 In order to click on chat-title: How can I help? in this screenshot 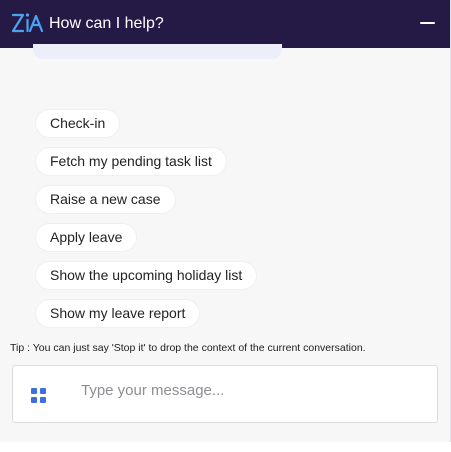, I will do `click(106, 23)`.